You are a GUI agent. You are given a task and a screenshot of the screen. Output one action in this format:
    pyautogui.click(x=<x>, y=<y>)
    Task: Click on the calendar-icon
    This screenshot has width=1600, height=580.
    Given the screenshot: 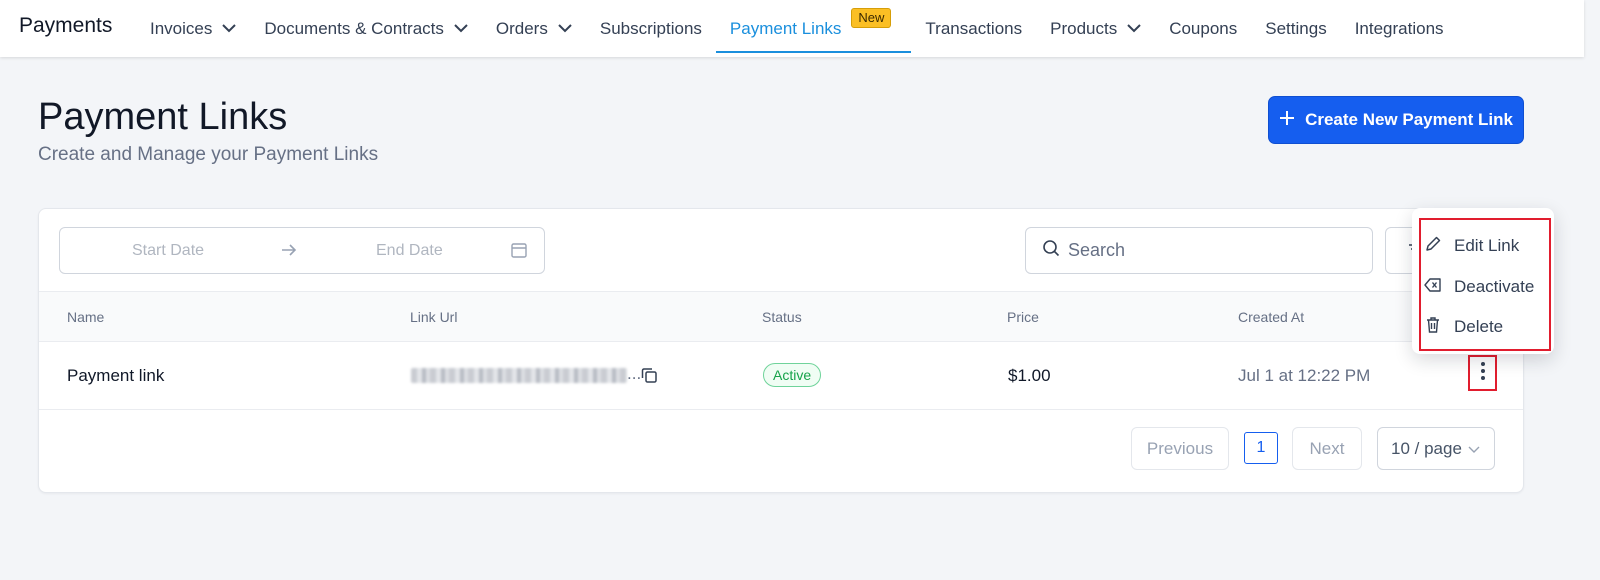 What is the action you would take?
    pyautogui.click(x=519, y=252)
    